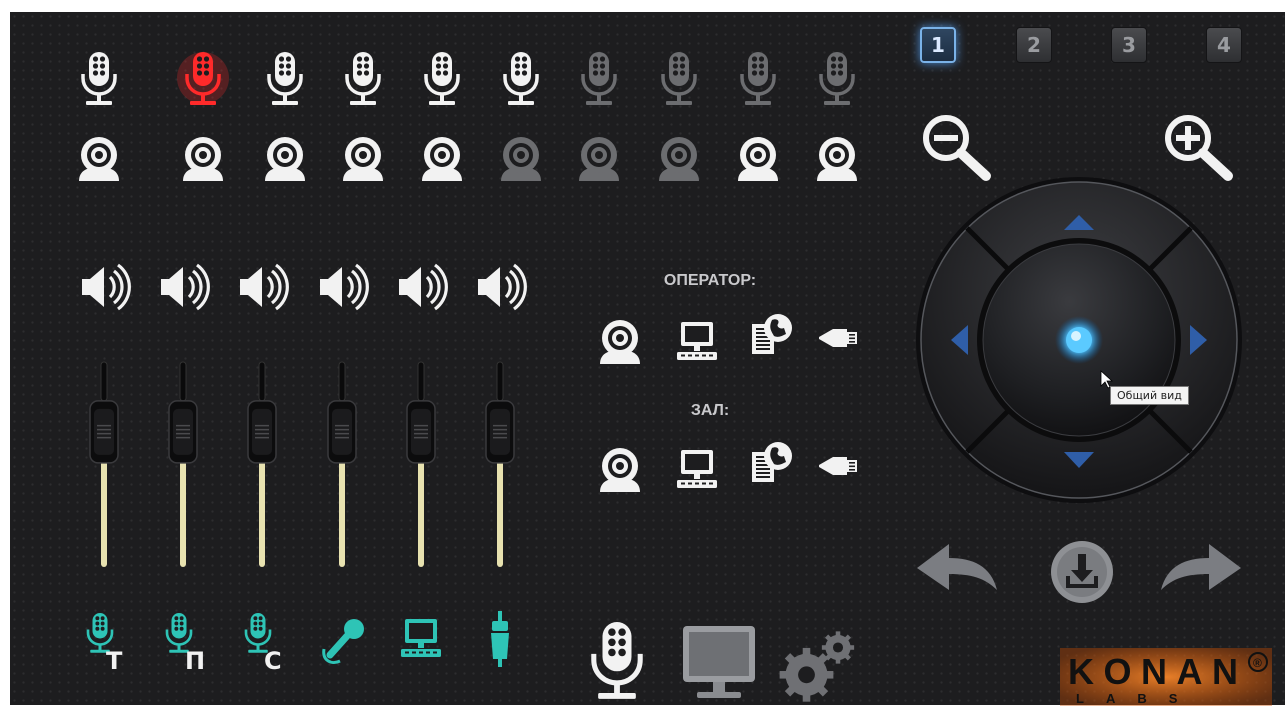 The image size is (1285, 716). I want to click on channel-icon-row-svg: ТПС, so click(297, 643).